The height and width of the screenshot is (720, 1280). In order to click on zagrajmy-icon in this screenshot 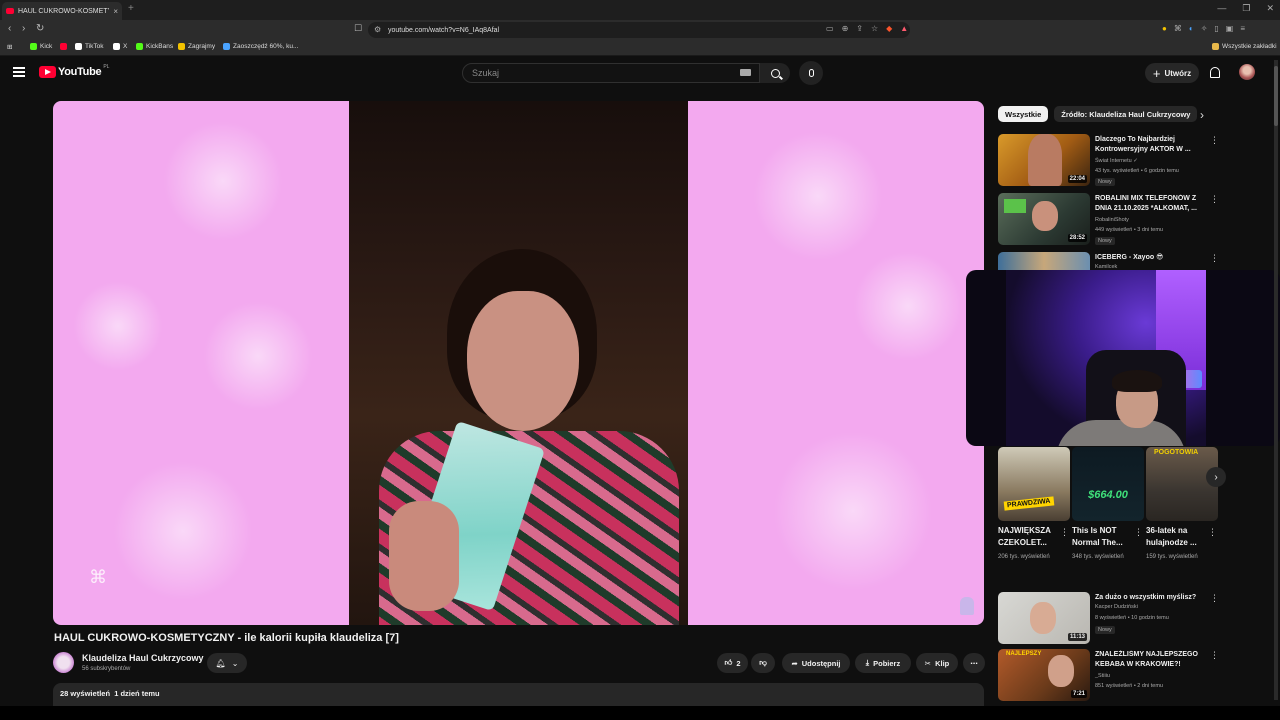, I will do `click(181, 46)`.